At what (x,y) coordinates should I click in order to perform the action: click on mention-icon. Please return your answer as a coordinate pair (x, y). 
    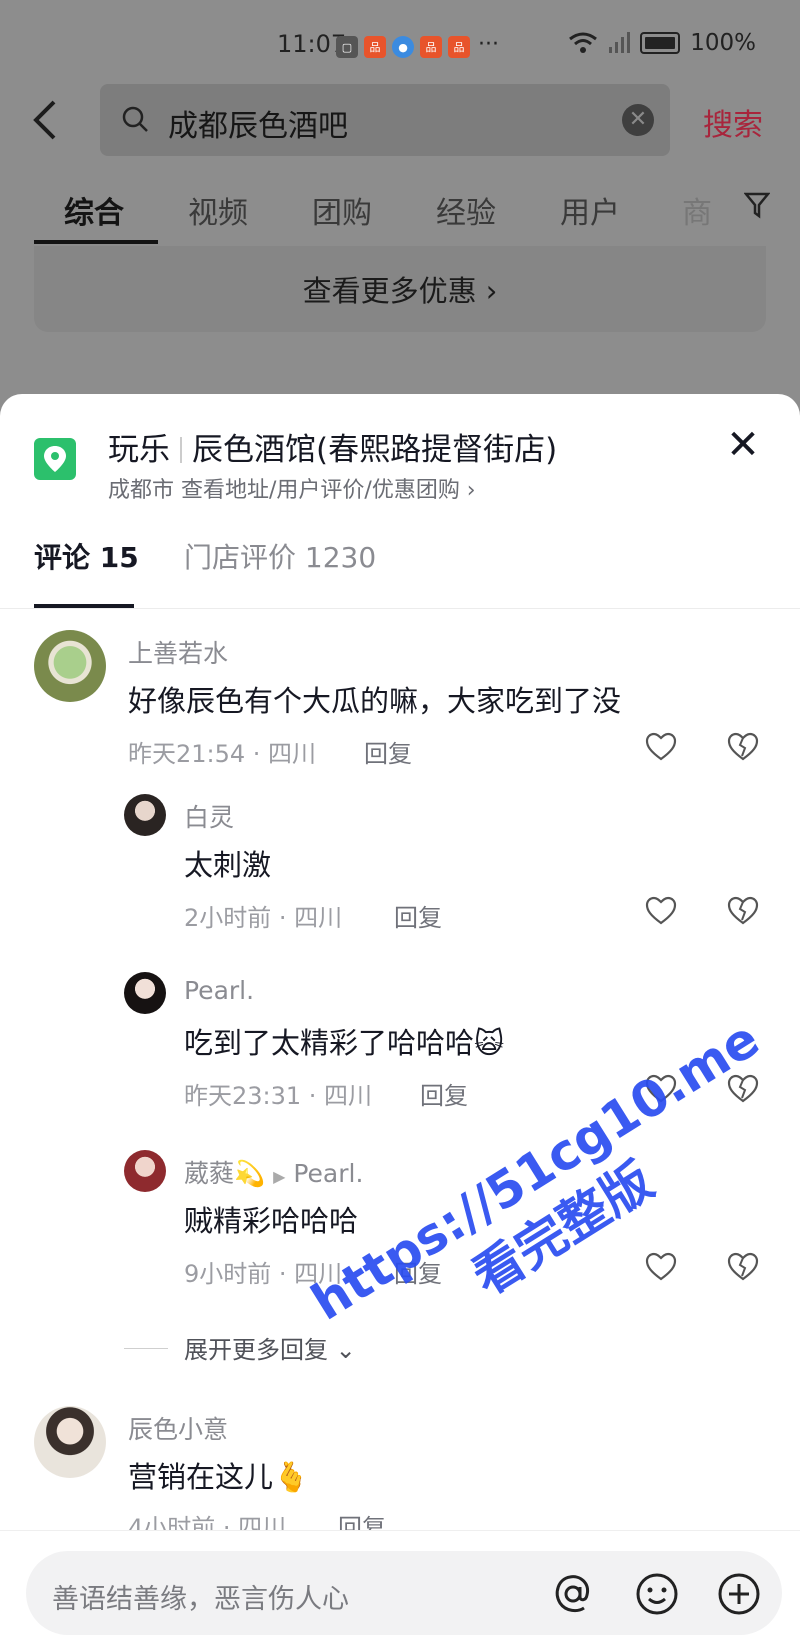
    Looking at the image, I should click on (573, 1594).